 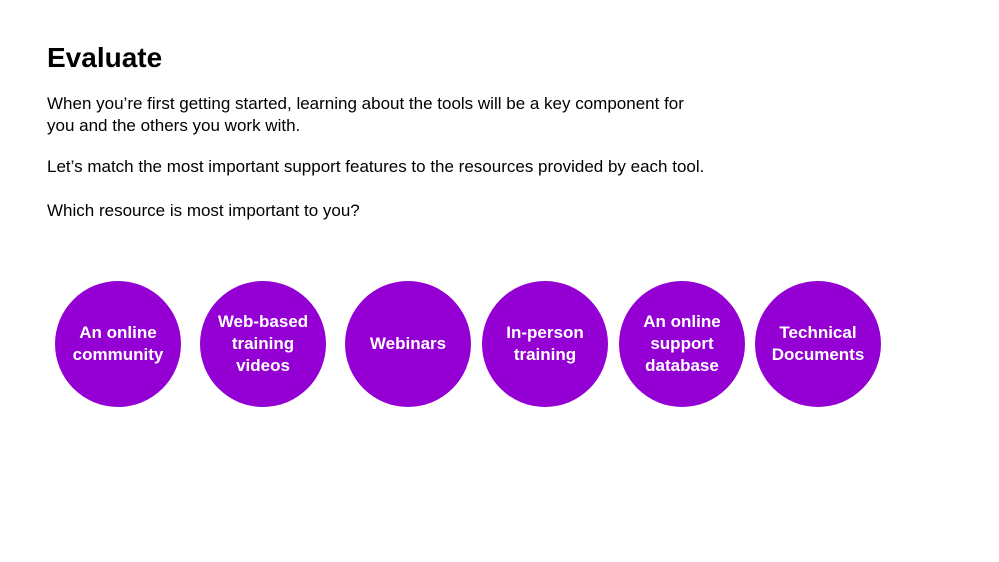 I want to click on option-label: In-person training, so click(x=545, y=343).